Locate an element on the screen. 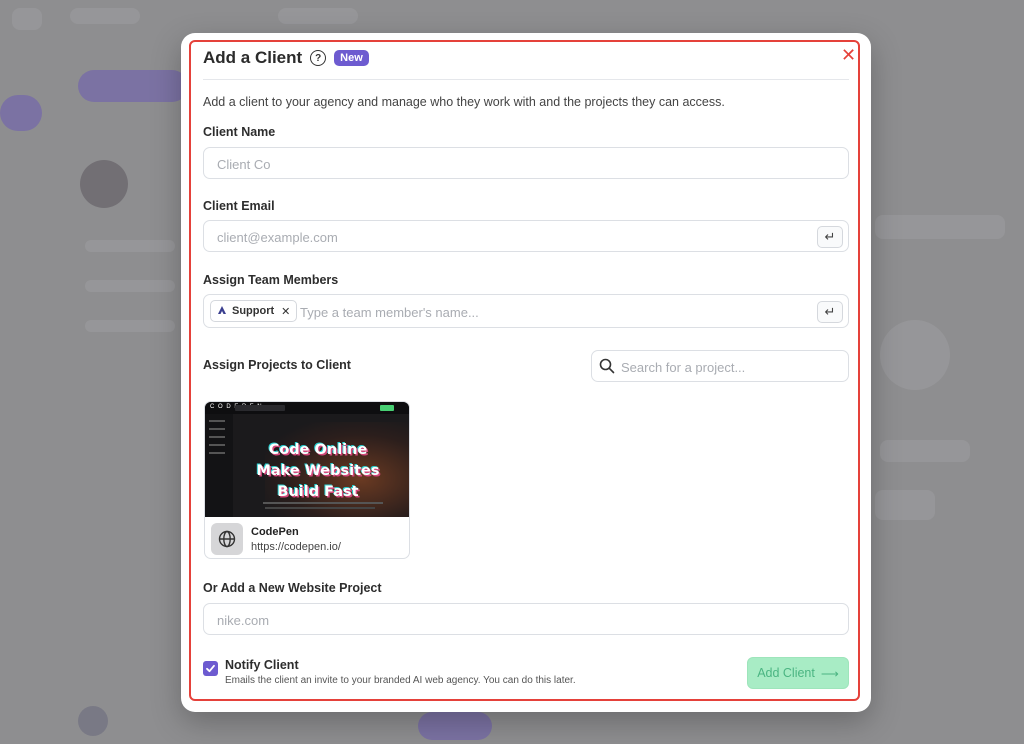 The width and height of the screenshot is (1024, 744). team-member-chip: Support ✕ is located at coordinates (254, 311).